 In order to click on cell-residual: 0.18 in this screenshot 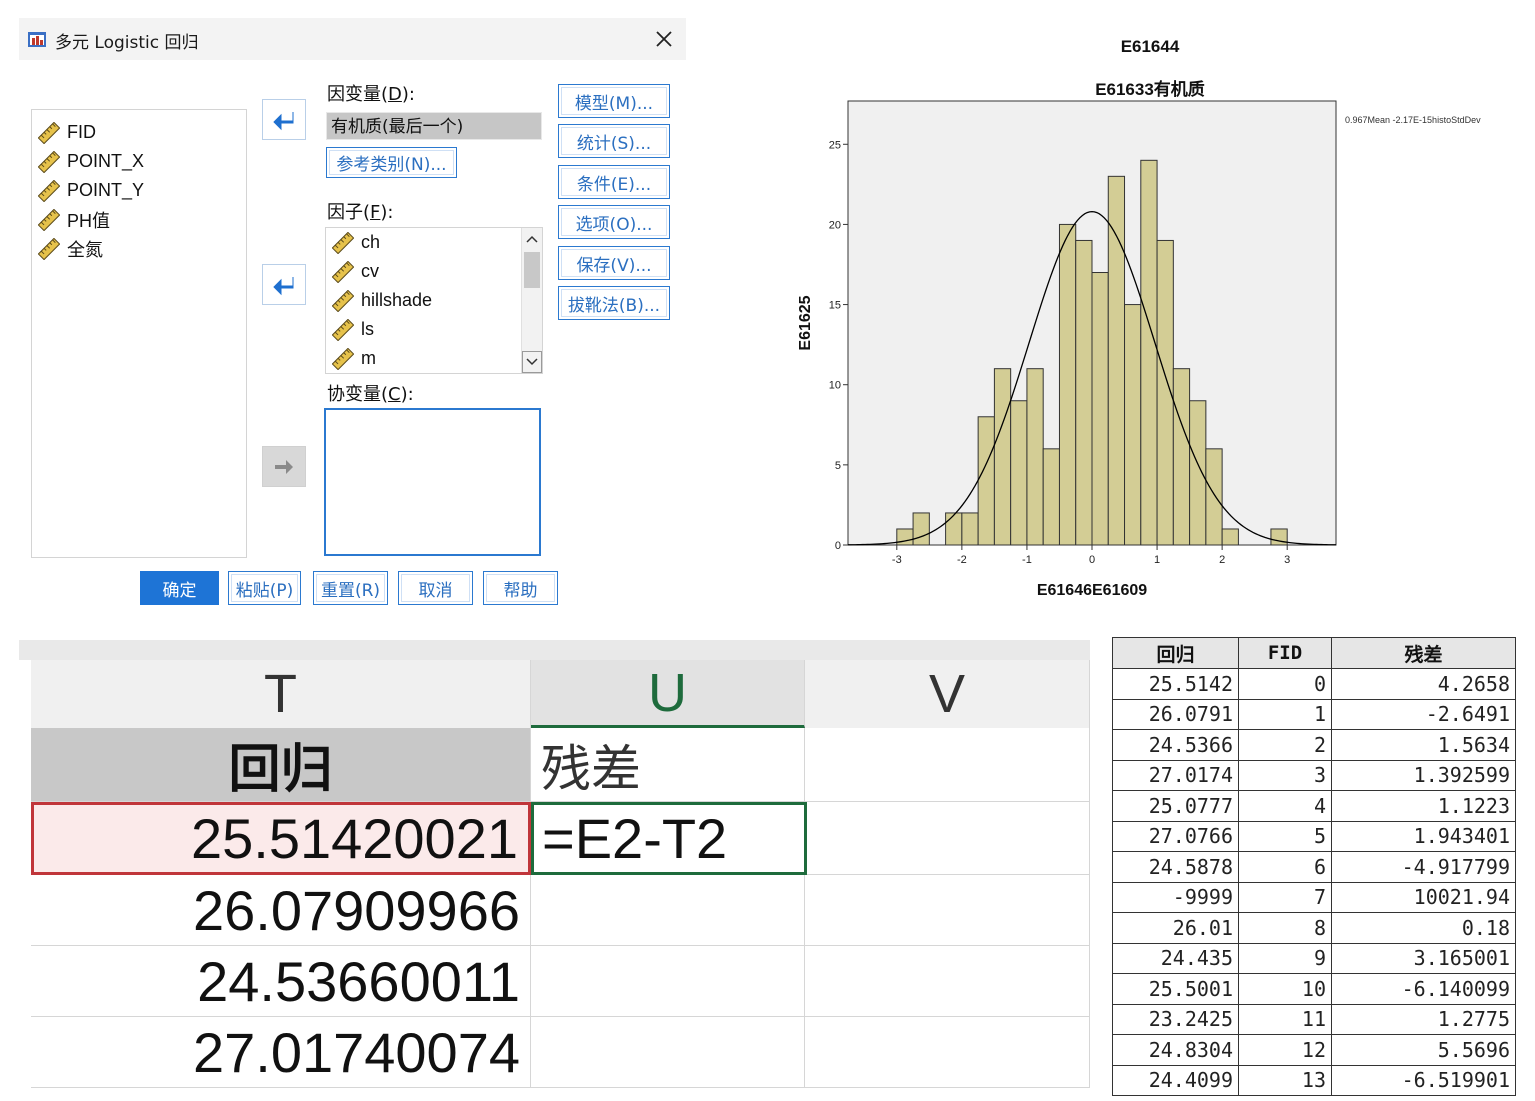, I will do `click(1423, 928)`.